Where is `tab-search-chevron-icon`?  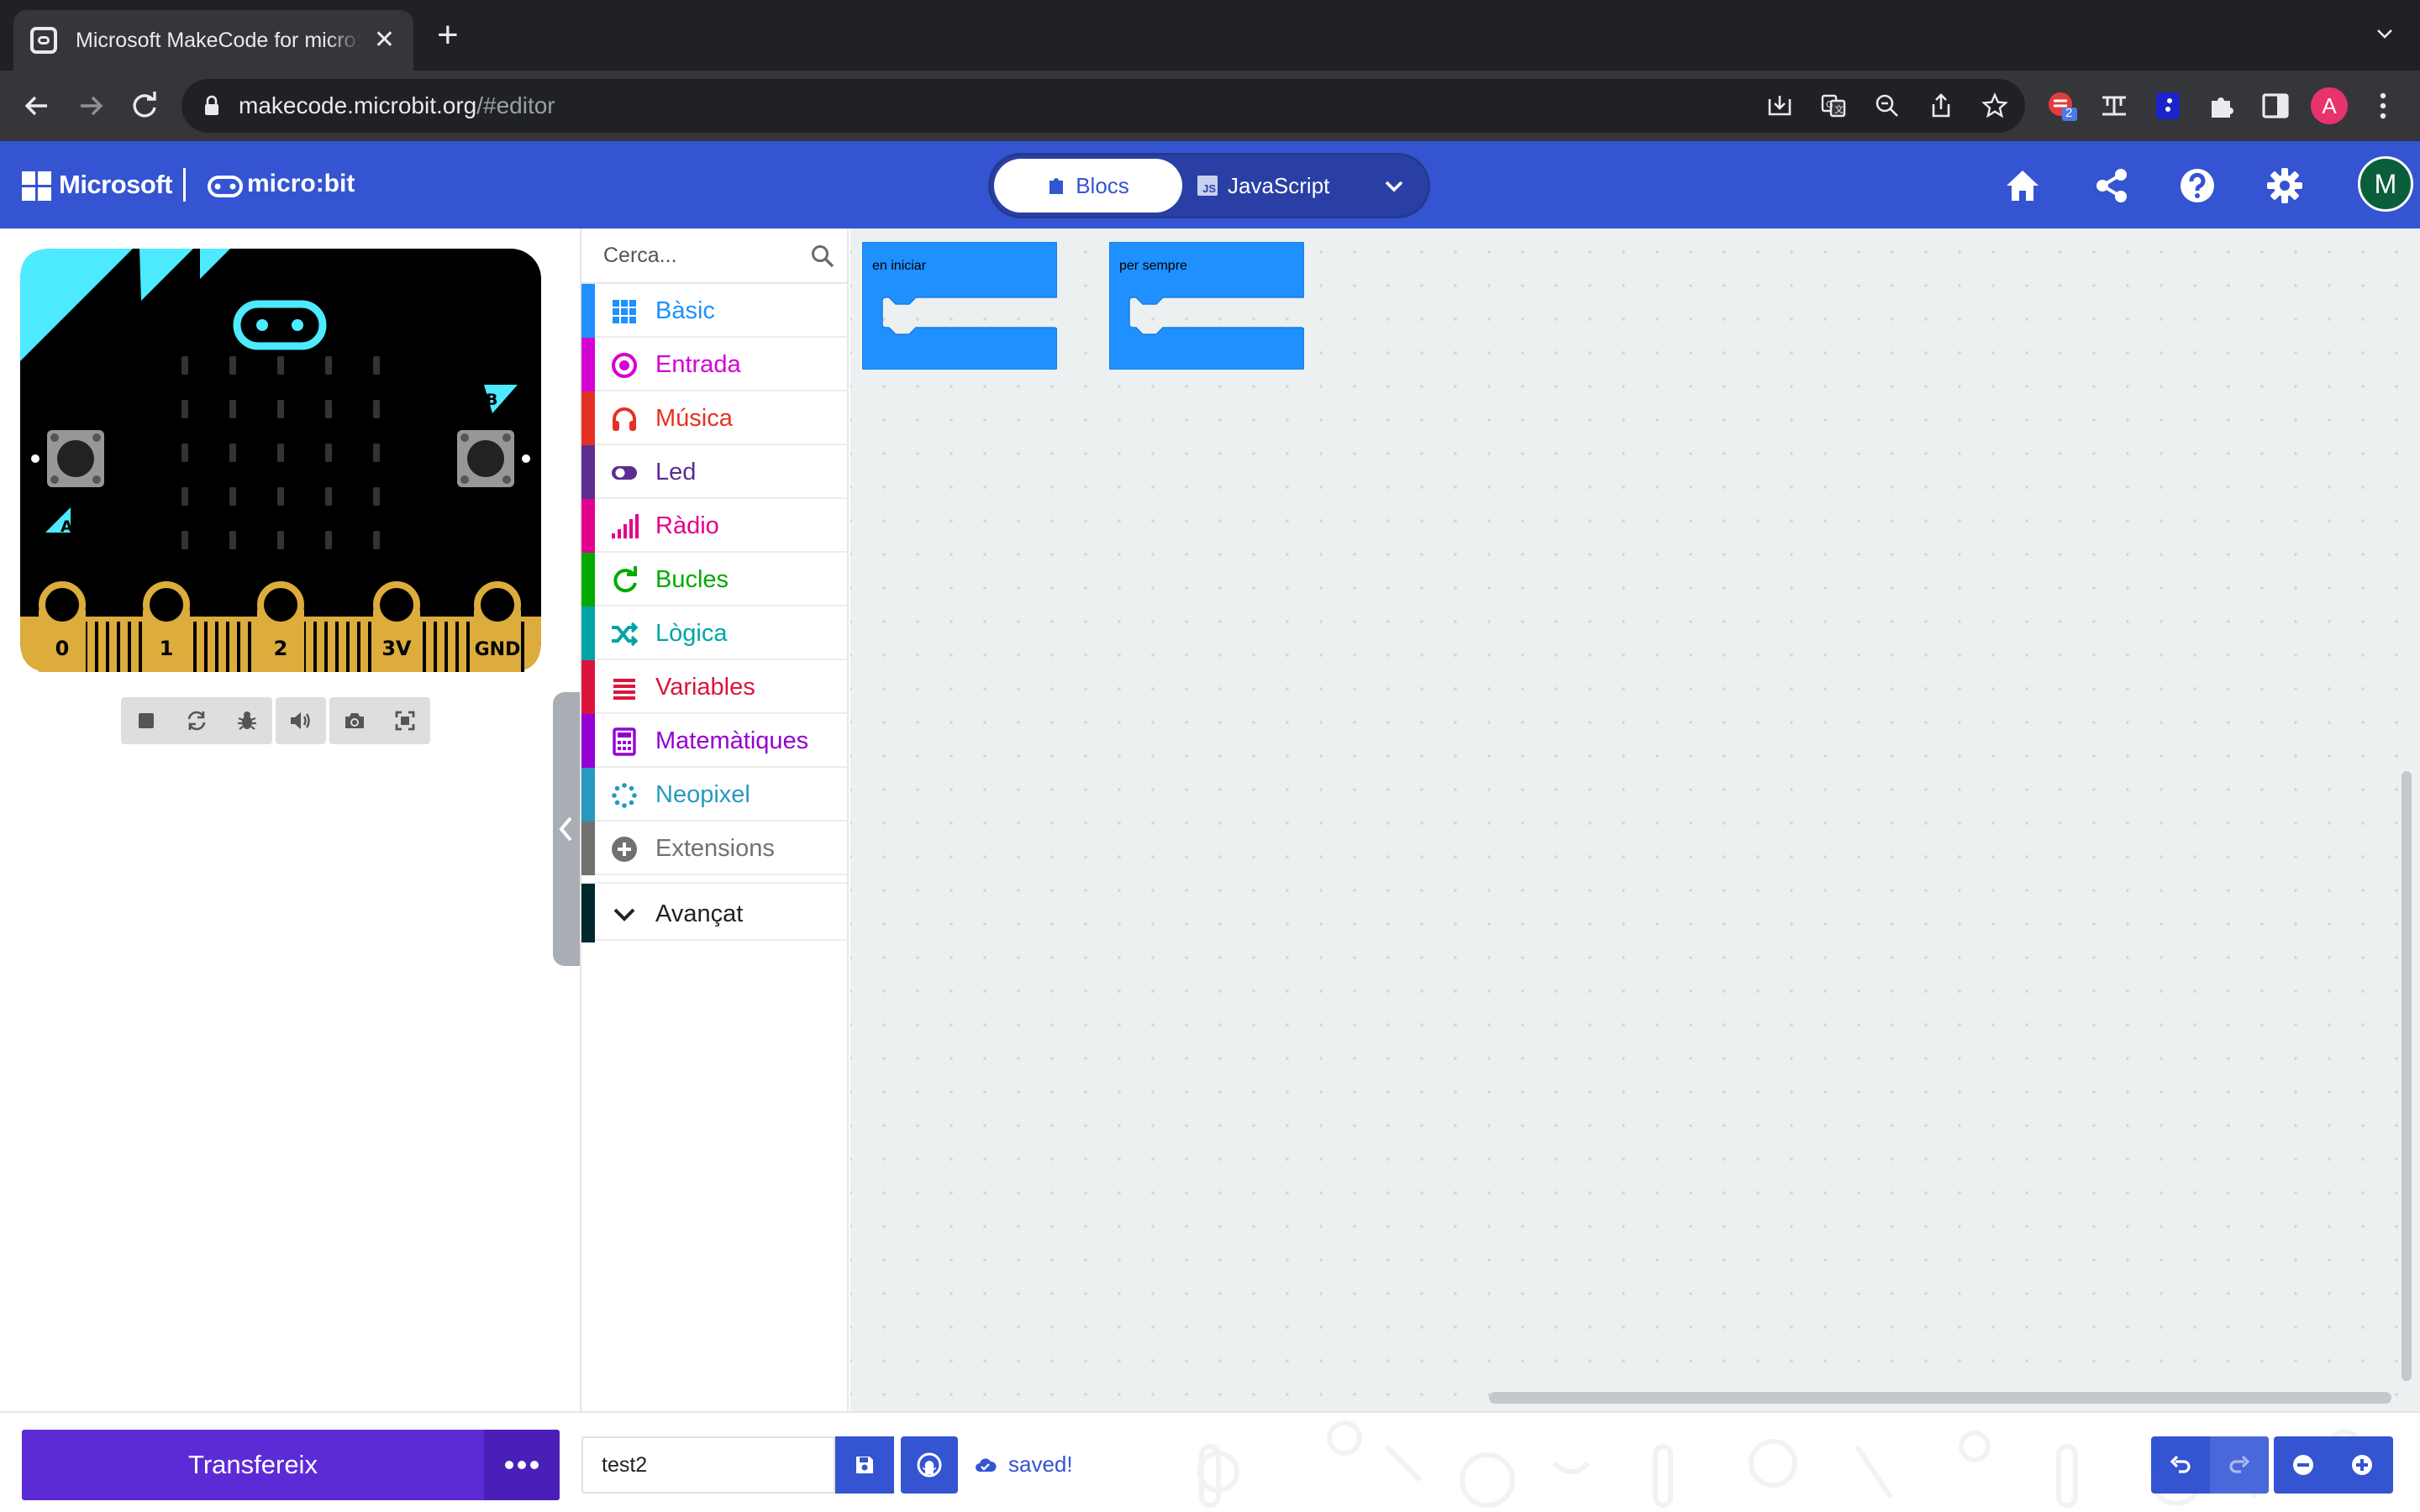 tab-search-chevron-icon is located at coordinates (2385, 34).